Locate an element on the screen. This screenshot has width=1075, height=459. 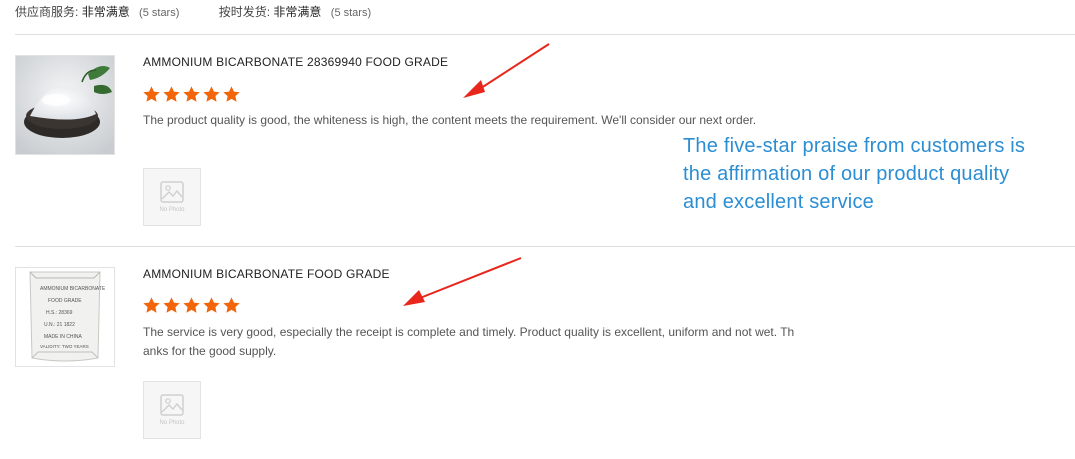
supplier-service-value: 非常满意 is located at coordinates (105, 12).